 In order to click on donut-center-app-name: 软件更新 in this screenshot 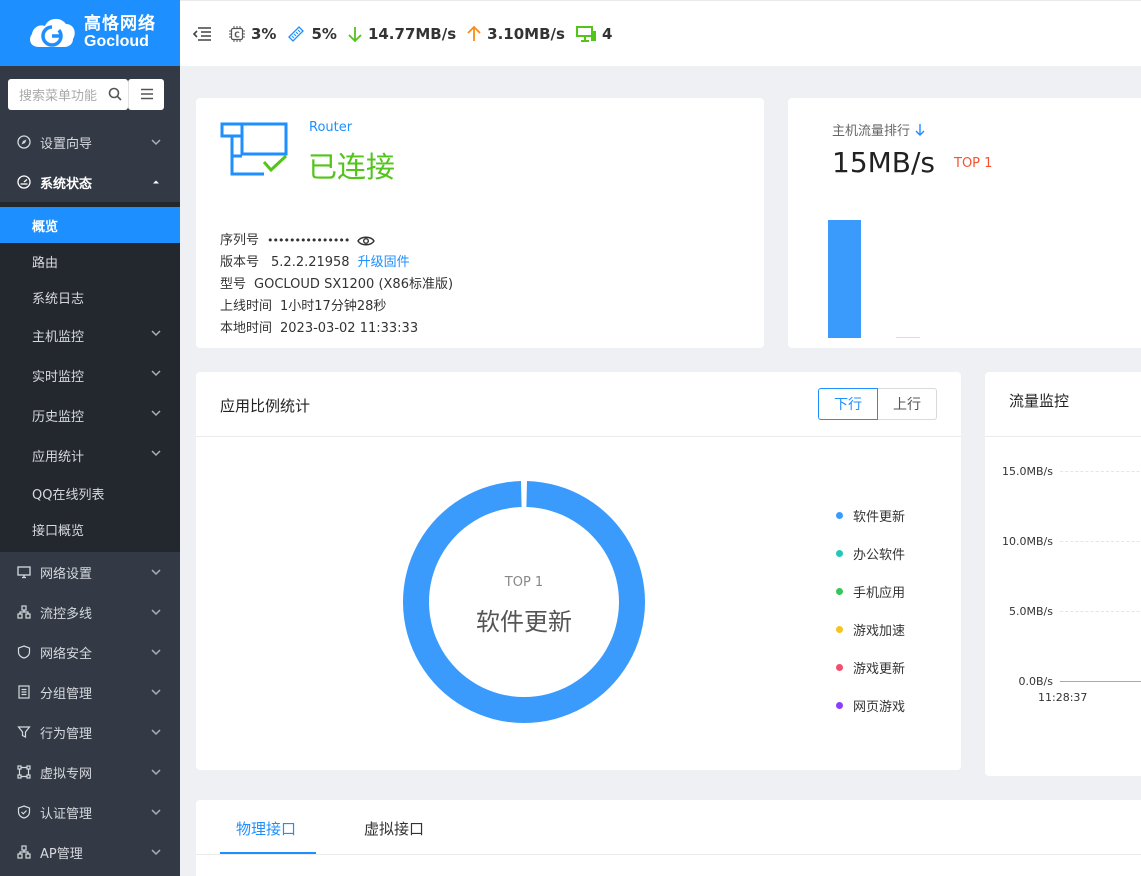, I will do `click(524, 622)`.